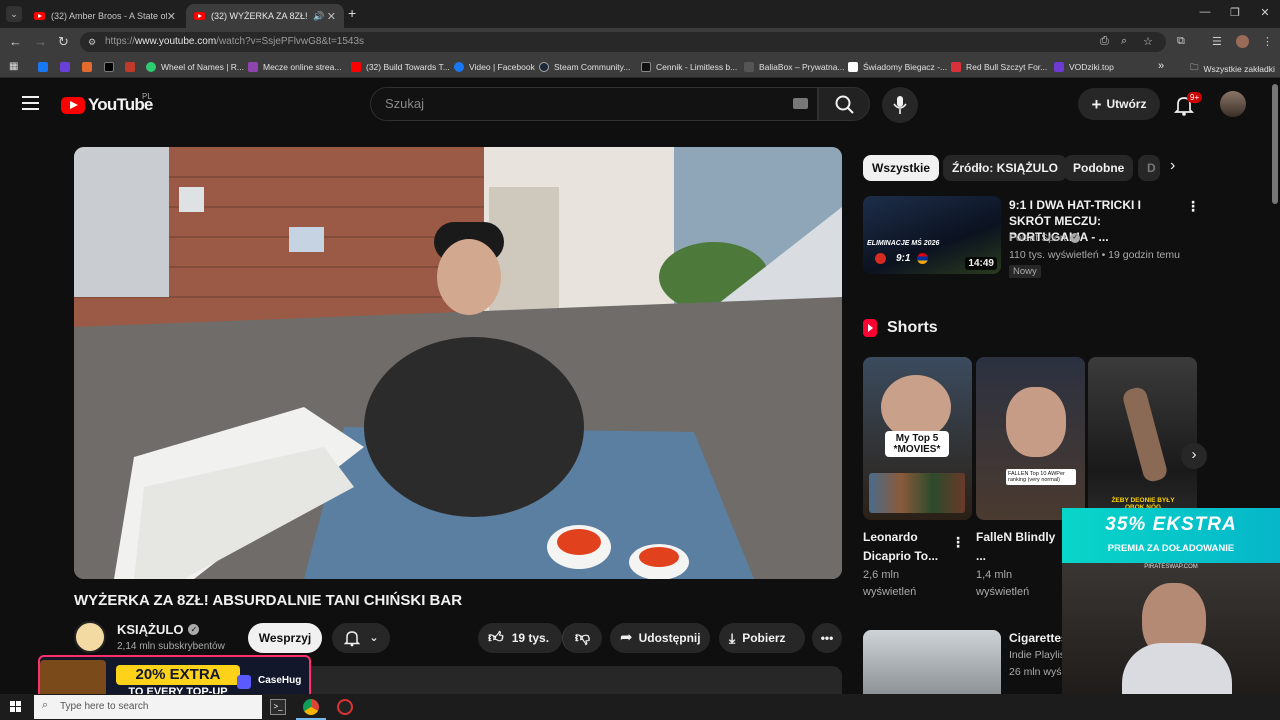  What do you see at coordinates (544, 67) in the screenshot?
I see `steam-icon` at bounding box center [544, 67].